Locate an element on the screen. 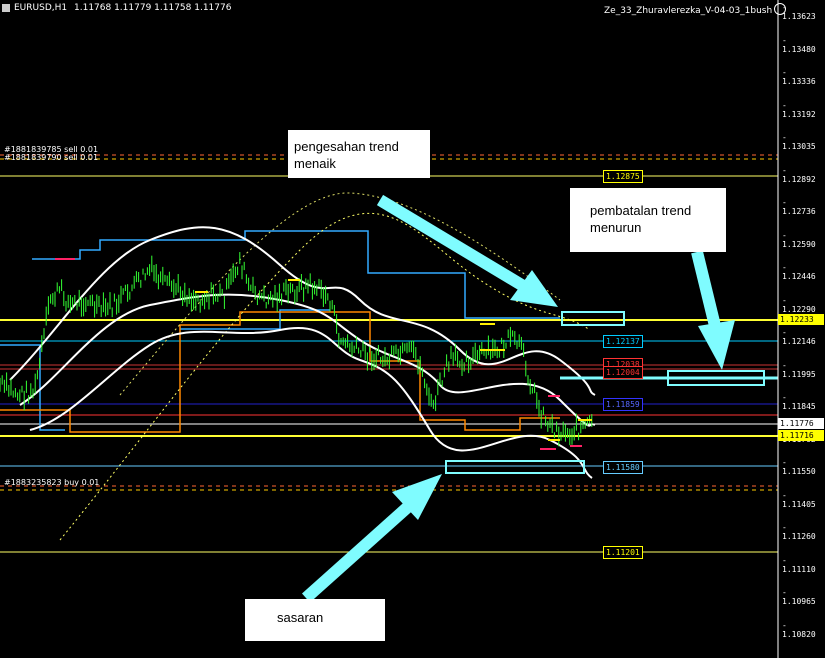 The image size is (825, 658). price-tick: - 1.11110 is located at coordinates (799, 564).